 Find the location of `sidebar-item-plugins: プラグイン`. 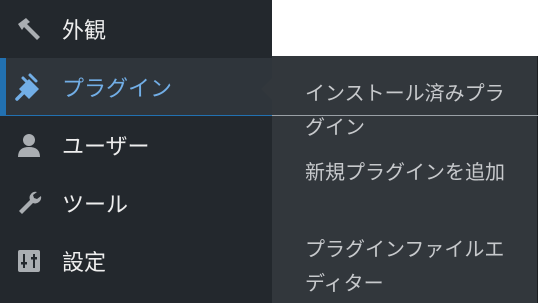

sidebar-item-plugins: プラグイン is located at coordinates (136, 87).